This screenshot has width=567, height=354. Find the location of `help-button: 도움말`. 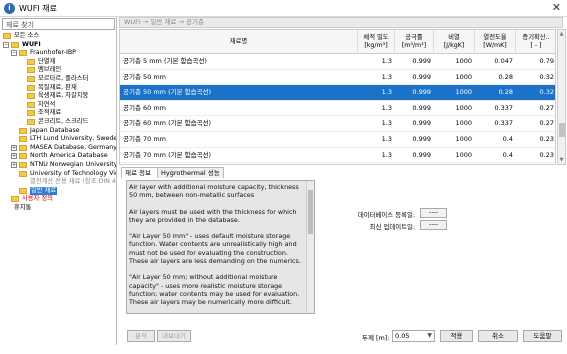

help-button: 도움말 is located at coordinates (542, 336).